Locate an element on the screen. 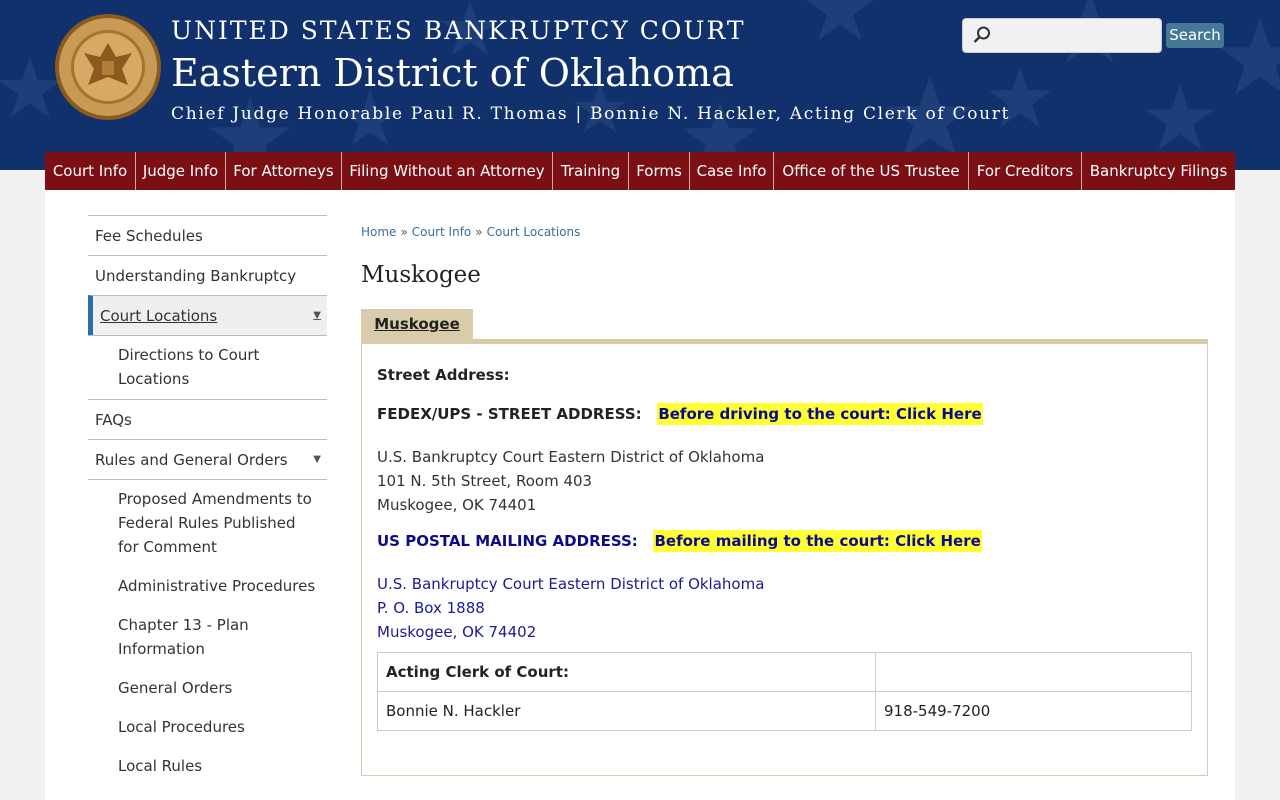  before-driving-link: Before driving to the court: Click Here is located at coordinates (820, 414).